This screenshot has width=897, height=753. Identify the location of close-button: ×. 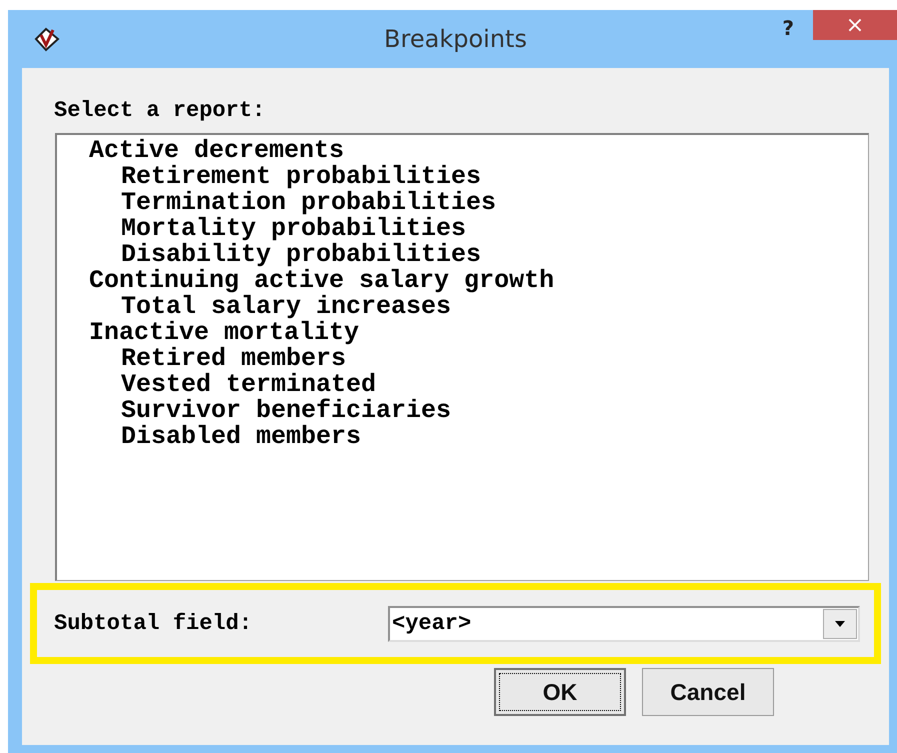
(855, 25).